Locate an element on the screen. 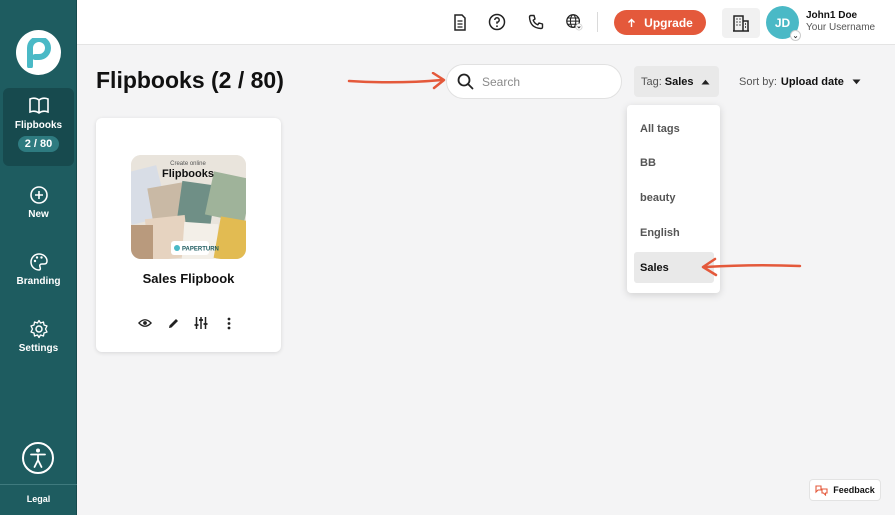  sidebar-item-label: Branding is located at coordinates (38, 281).